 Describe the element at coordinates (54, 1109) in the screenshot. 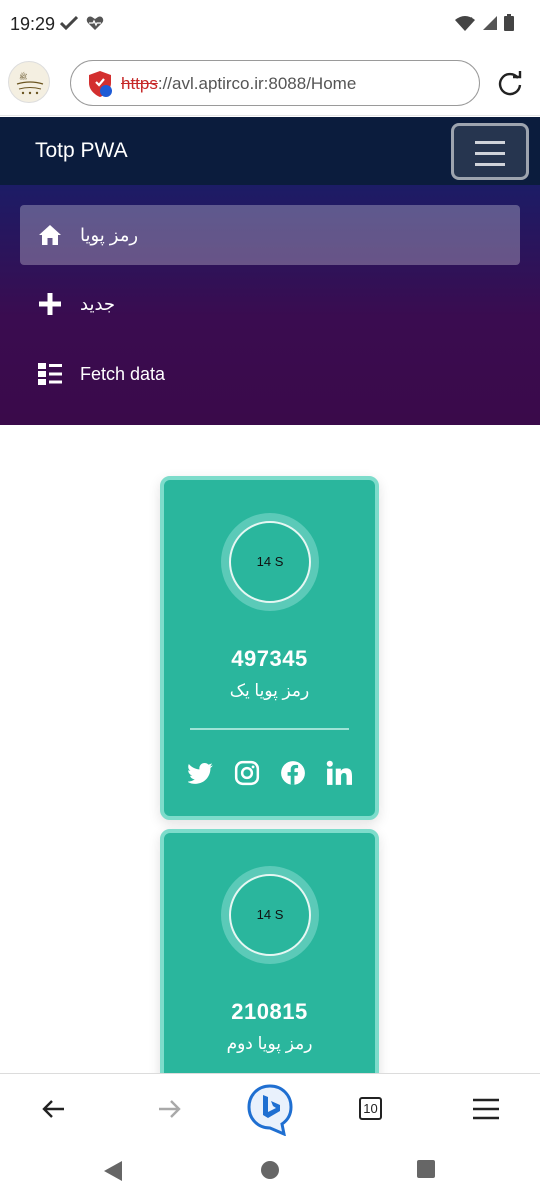

I see `back-arrow-icon` at that location.